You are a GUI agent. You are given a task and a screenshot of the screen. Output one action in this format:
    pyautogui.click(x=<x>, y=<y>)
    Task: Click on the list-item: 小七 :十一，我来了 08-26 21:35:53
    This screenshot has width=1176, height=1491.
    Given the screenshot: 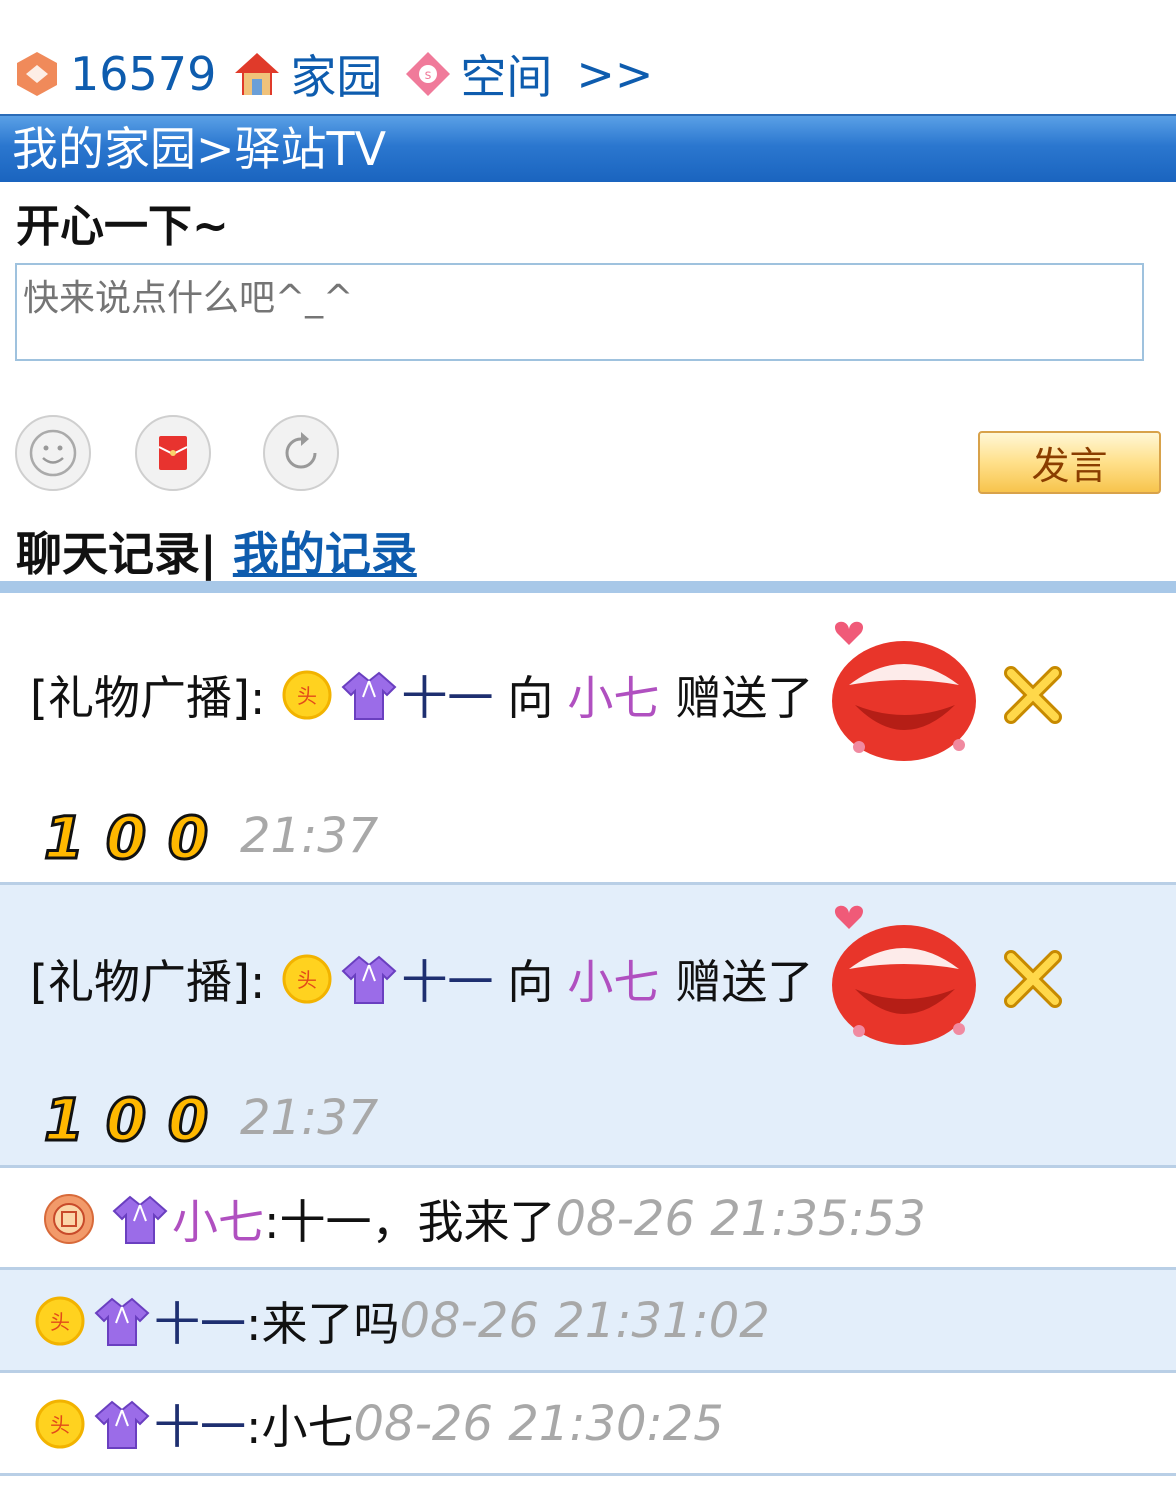 What is the action you would take?
    pyautogui.click(x=588, y=1219)
    